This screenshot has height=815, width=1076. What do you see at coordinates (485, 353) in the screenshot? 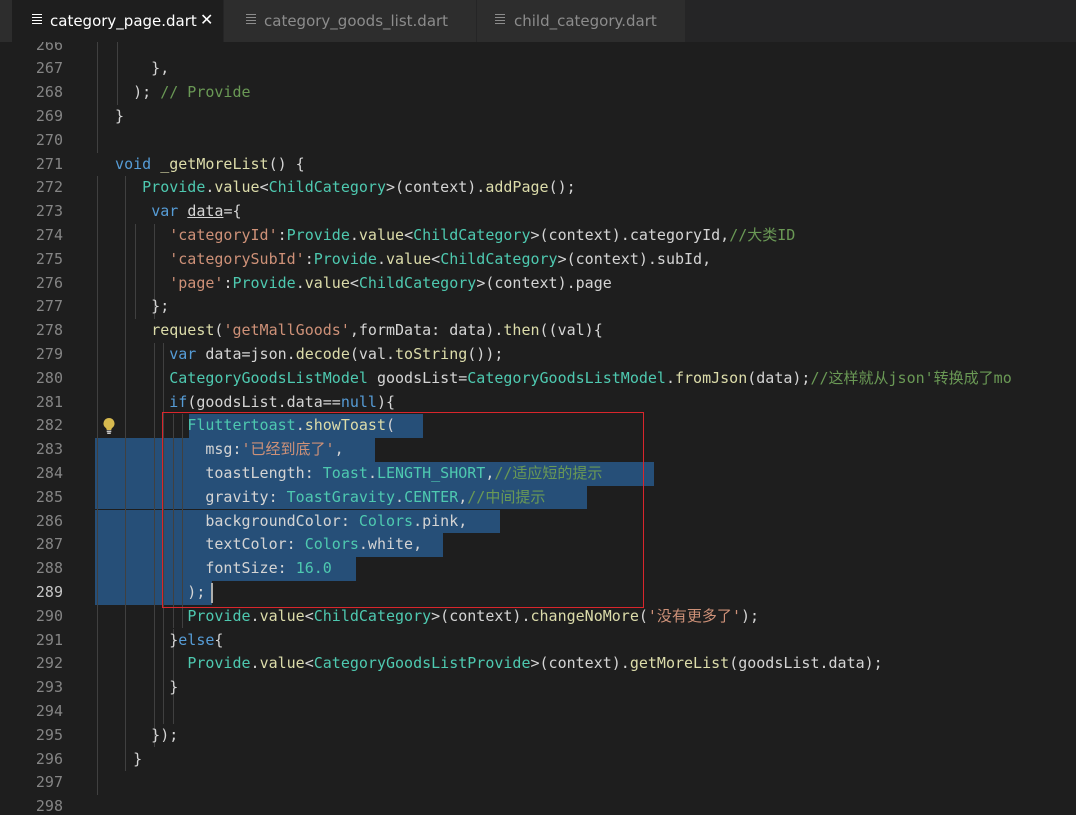
I see `code-token: ());` at bounding box center [485, 353].